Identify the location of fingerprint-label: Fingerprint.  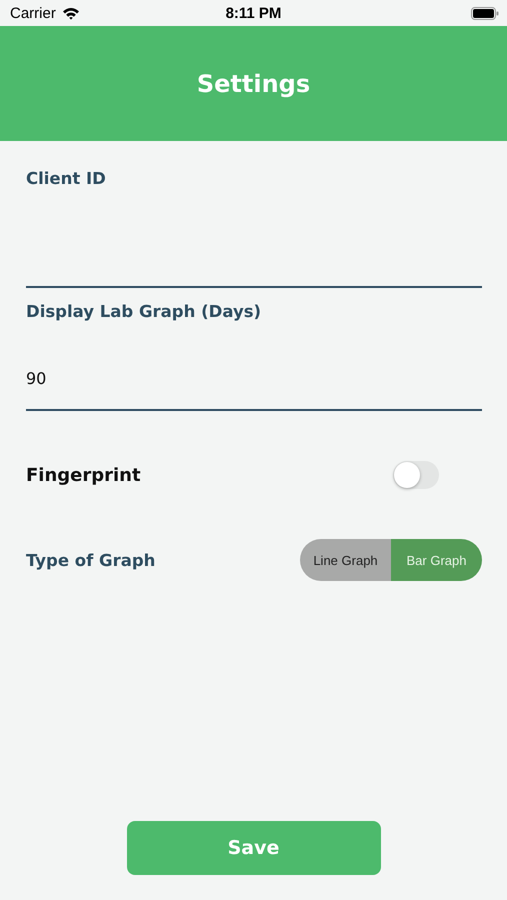
(83, 475).